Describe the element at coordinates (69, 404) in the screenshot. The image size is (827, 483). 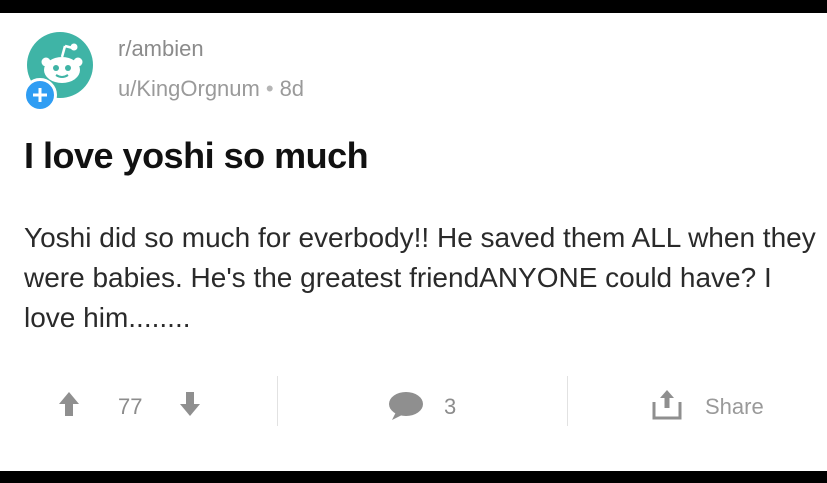
I see `arrow-up-icon` at that location.